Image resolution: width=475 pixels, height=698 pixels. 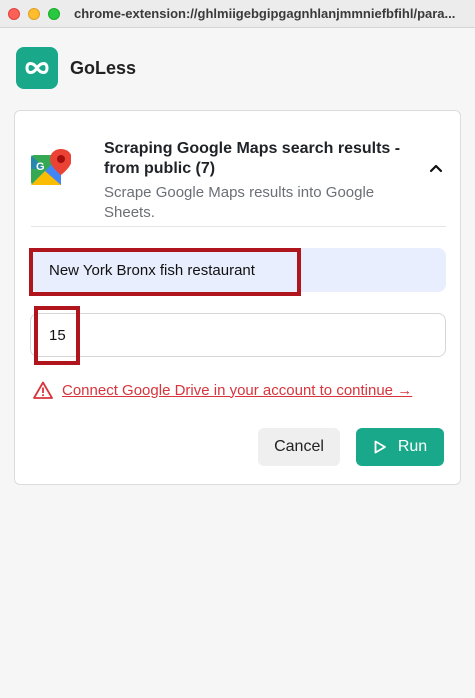 I want to click on zoom-window-button, so click(x=54, y=13).